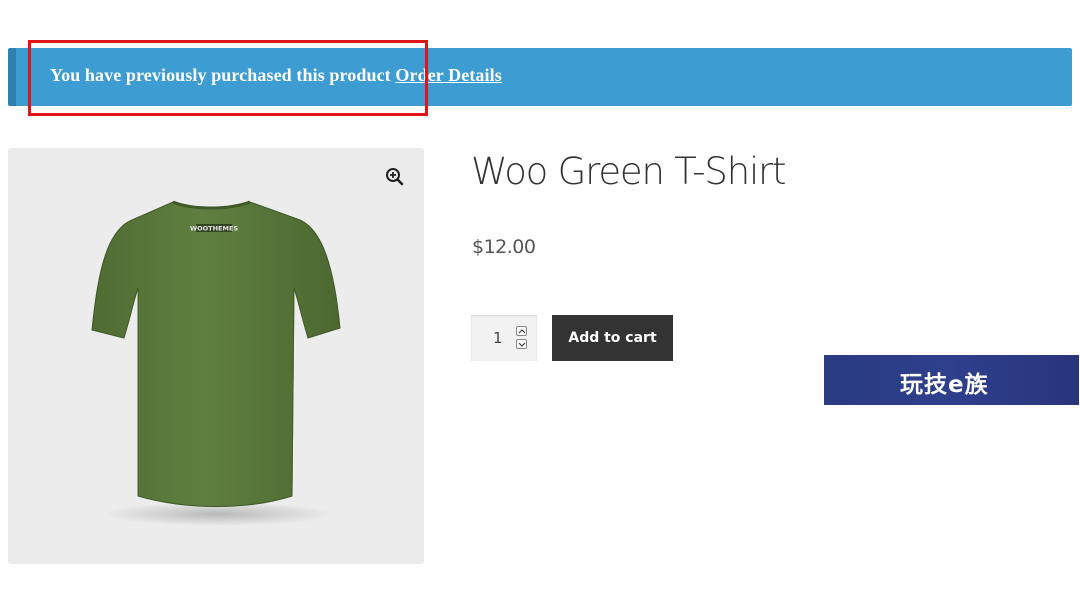 This screenshot has height=608, width=1080. Describe the element at coordinates (214, 229) in the screenshot. I see `brand-mark: WOOTHEMES` at that location.